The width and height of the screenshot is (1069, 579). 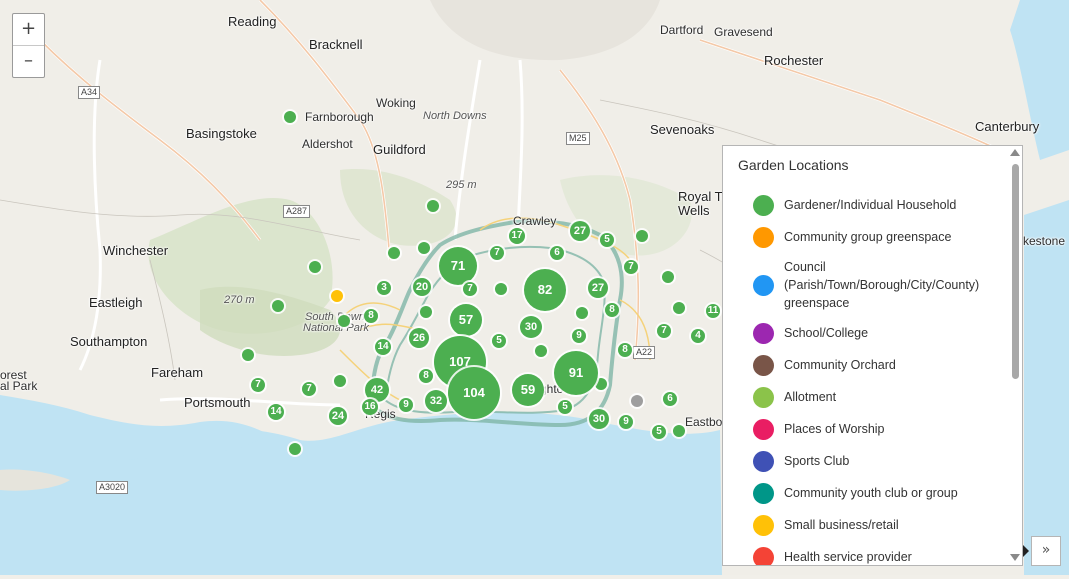 What do you see at coordinates (422, 287) in the screenshot?
I see `cluster-marker: 20` at bounding box center [422, 287].